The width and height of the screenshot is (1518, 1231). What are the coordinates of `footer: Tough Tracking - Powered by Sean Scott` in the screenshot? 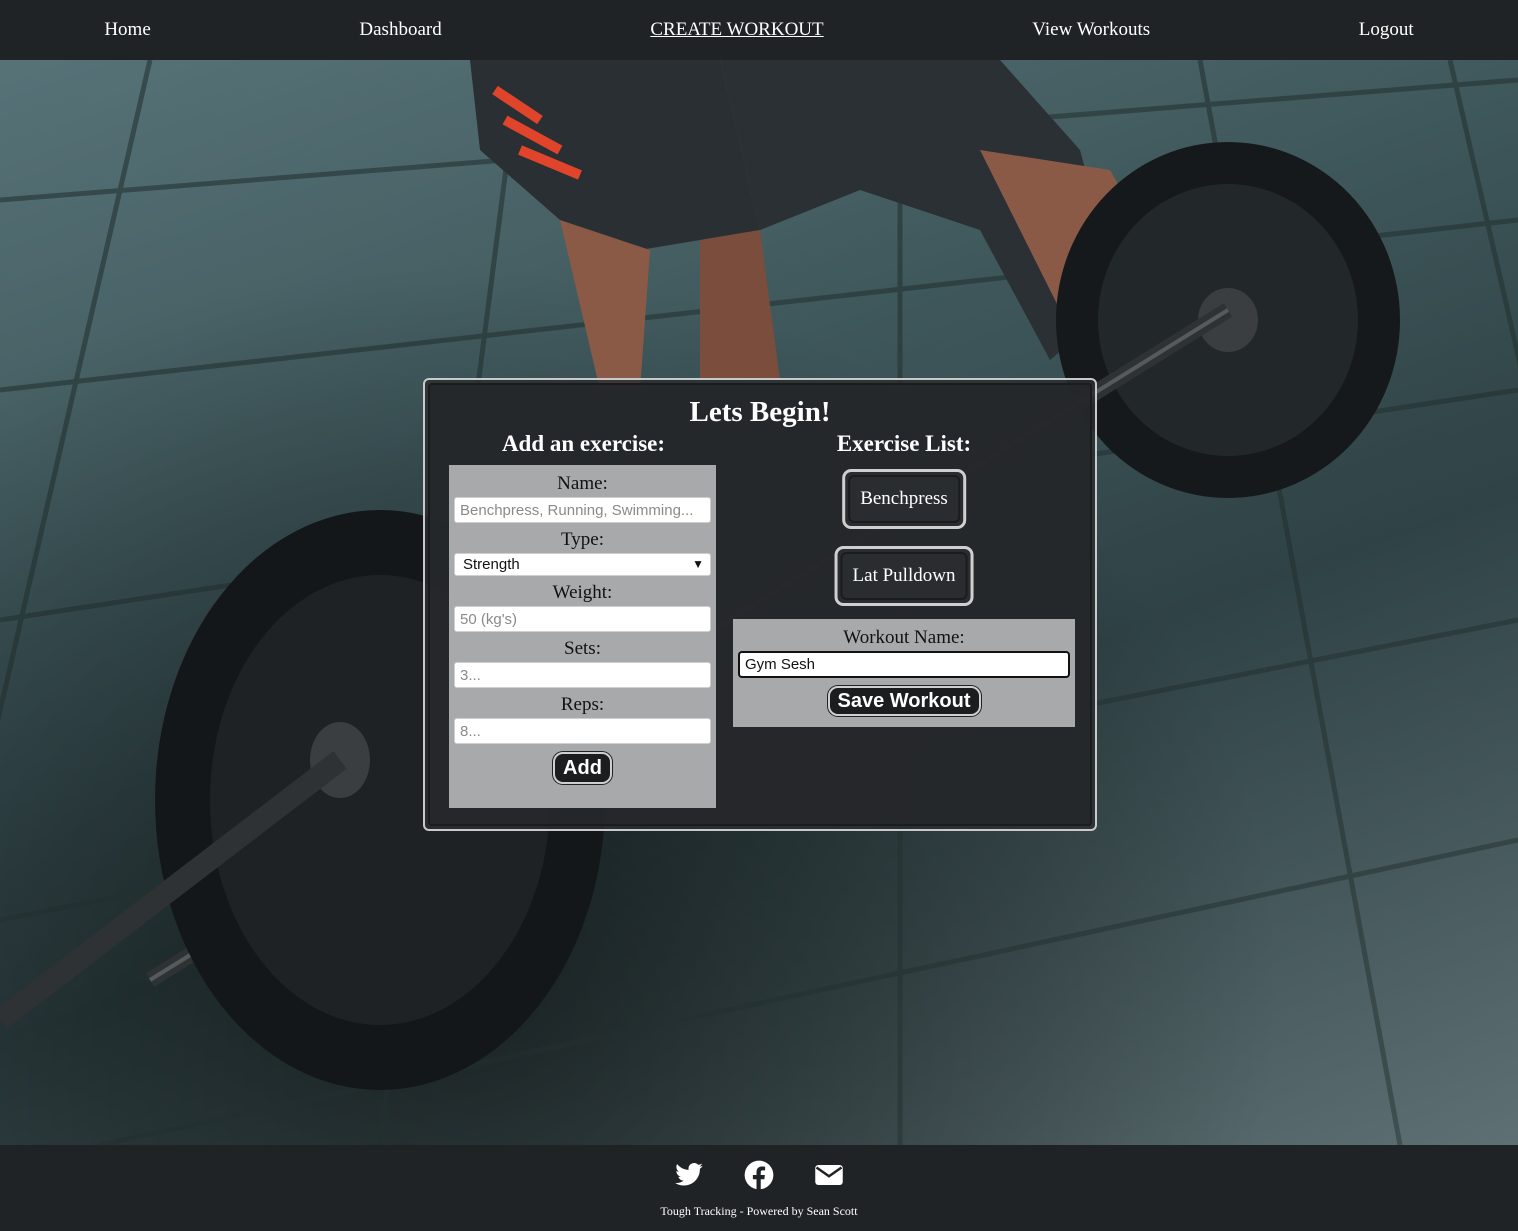 It's located at (759, 1188).